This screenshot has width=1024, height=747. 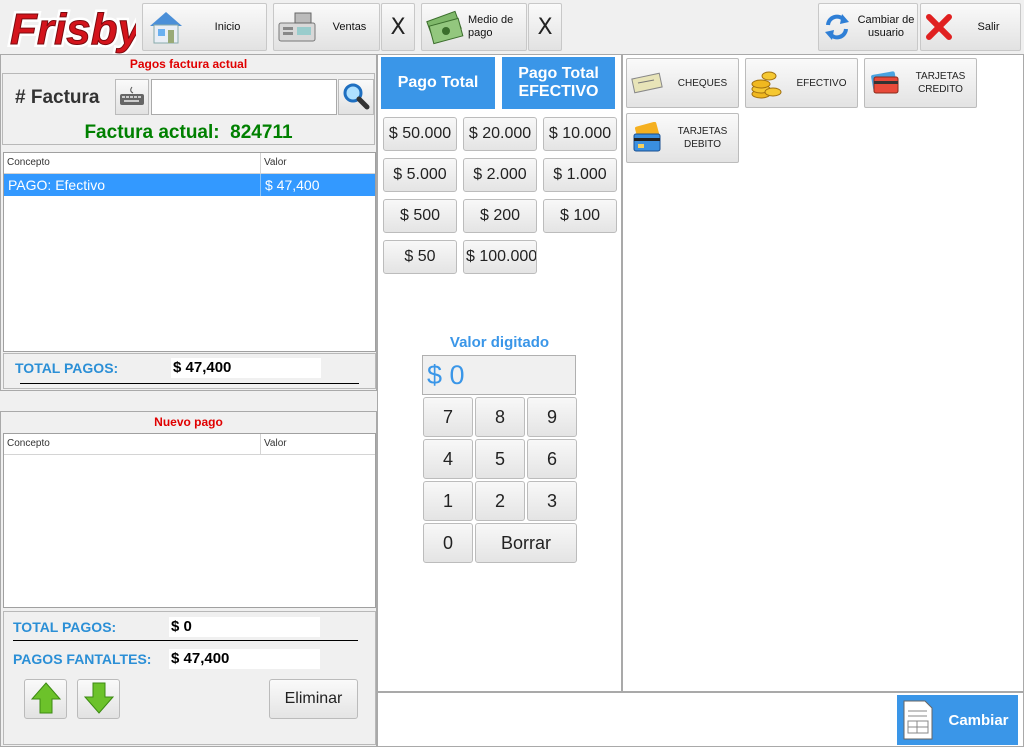 I want to click on factura-actual-label: Factura actual:, so click(x=152, y=132).